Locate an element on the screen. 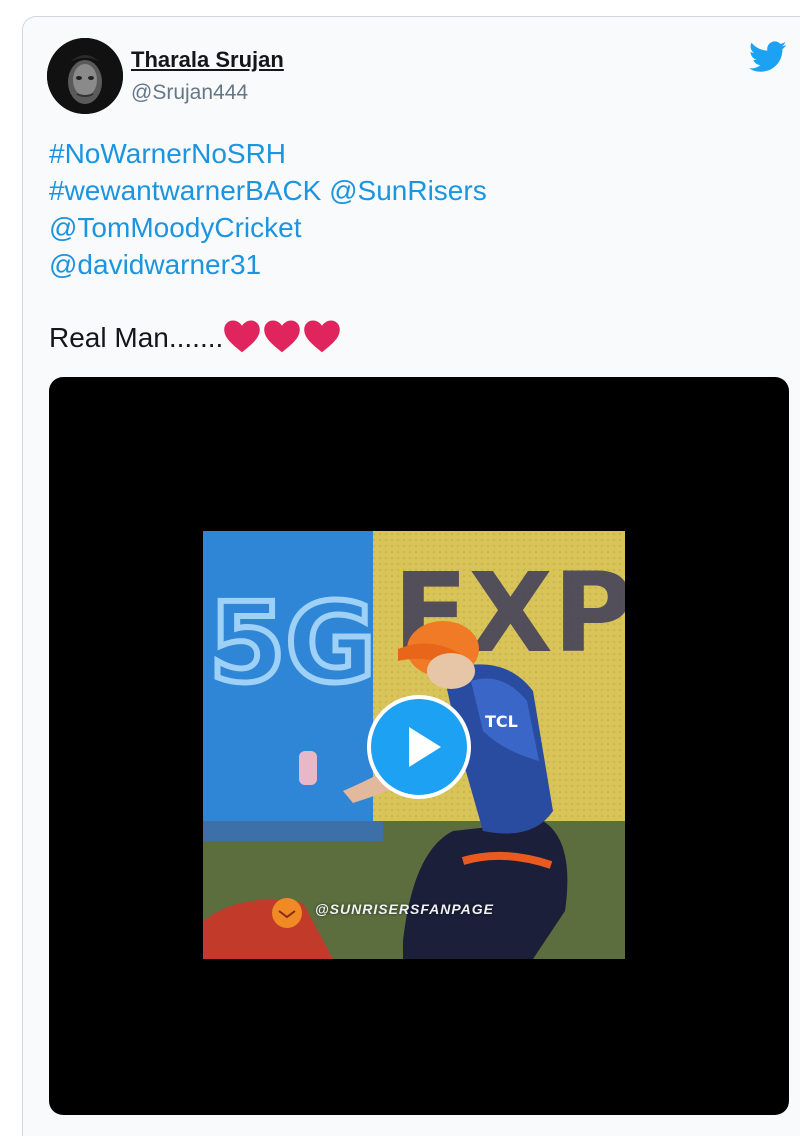 The height and width of the screenshot is (1136, 800). jersey-logo: TCL is located at coordinates (501, 721).